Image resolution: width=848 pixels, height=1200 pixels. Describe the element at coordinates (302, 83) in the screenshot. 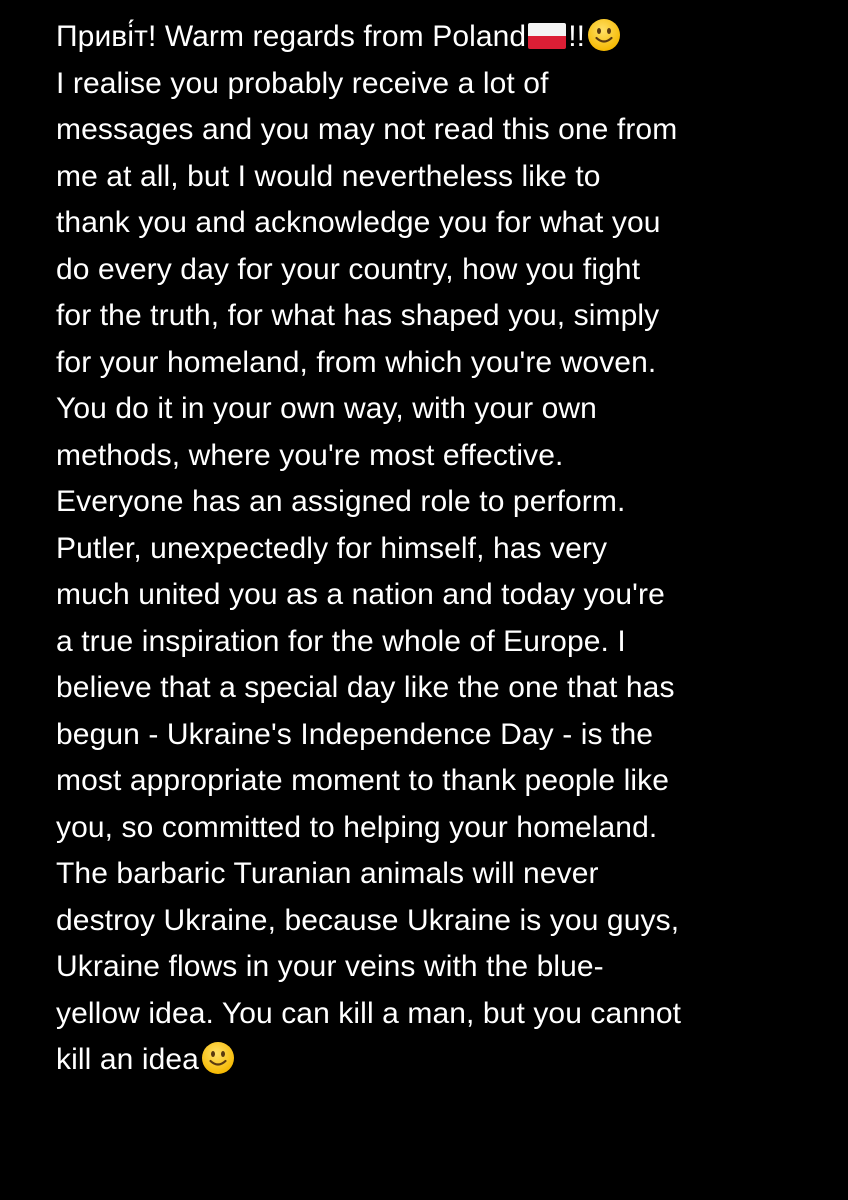

I see `note-line: I realise you probably receive a lot of` at that location.